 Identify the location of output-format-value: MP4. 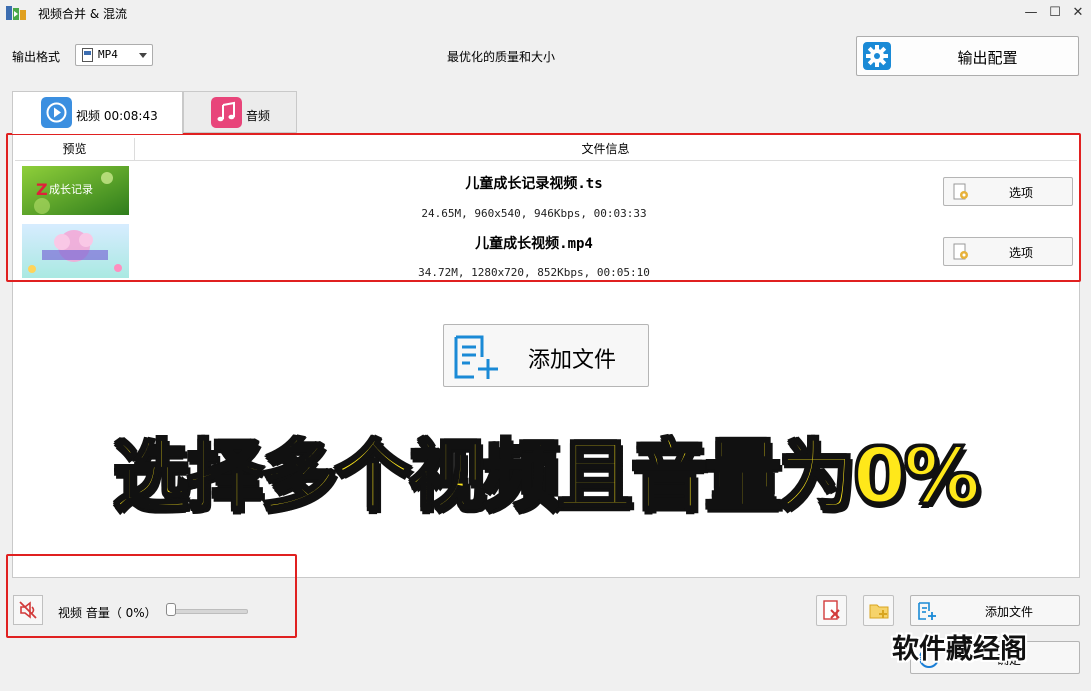
(108, 54).